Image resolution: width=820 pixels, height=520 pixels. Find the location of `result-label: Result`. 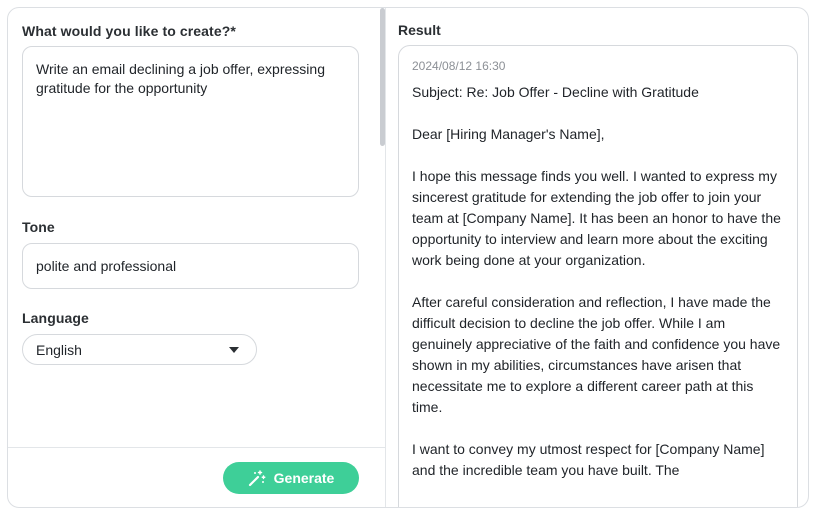

result-label: Result is located at coordinates (419, 30).